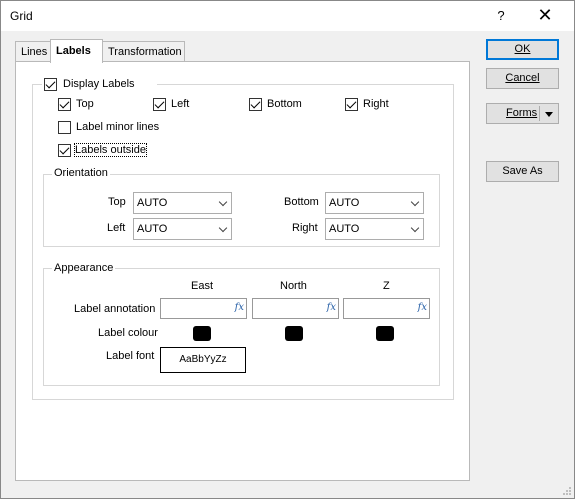  I want to click on close-button: ✕, so click(545, 16).